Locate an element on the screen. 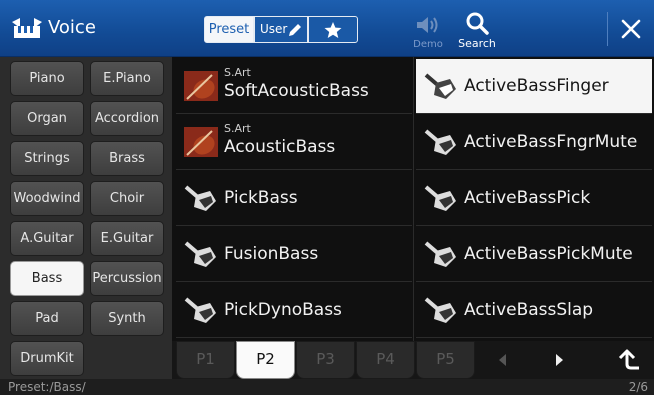 The width and height of the screenshot is (654, 395). voice-item: ActiveBassPick is located at coordinates (534, 198).